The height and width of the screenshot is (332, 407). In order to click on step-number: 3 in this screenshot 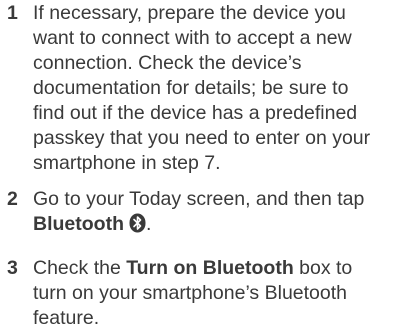, I will do `click(12, 268)`.